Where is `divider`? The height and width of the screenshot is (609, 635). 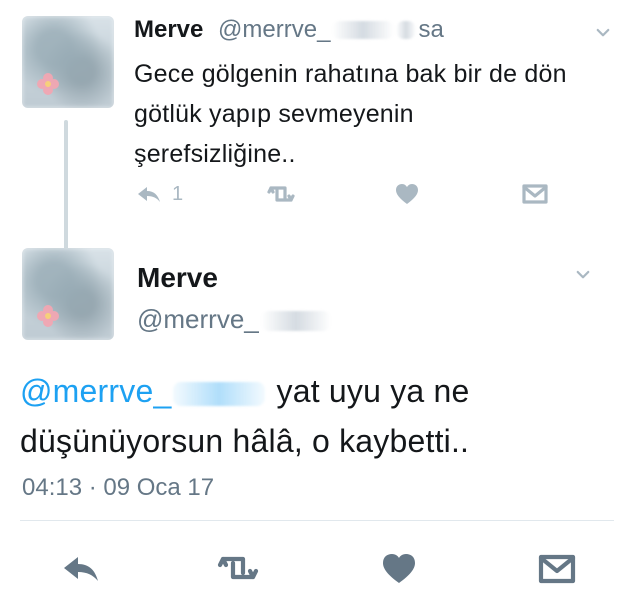
divider is located at coordinates (317, 520).